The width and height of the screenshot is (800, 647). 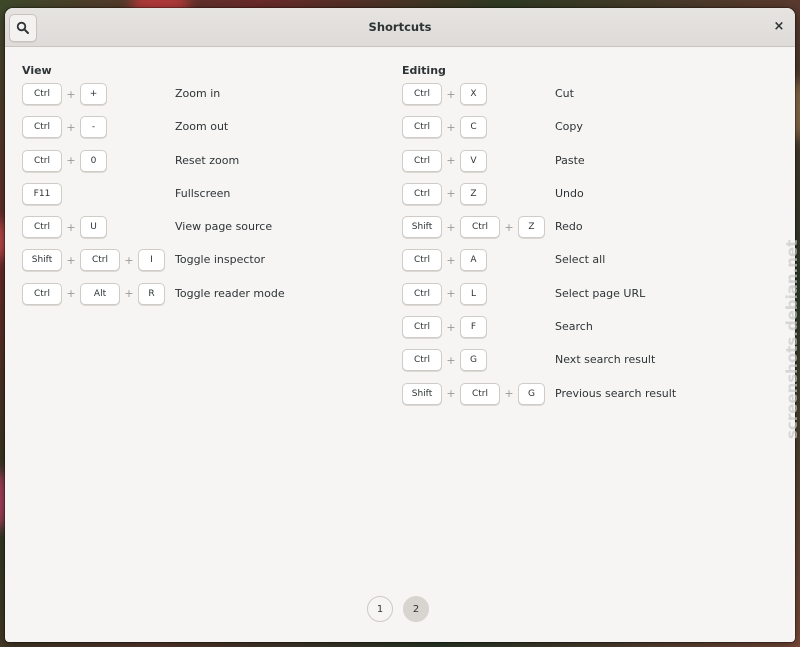 I want to click on shortcut-row: Shift + Ctrl + I Toggle inspector, so click(x=143, y=264).